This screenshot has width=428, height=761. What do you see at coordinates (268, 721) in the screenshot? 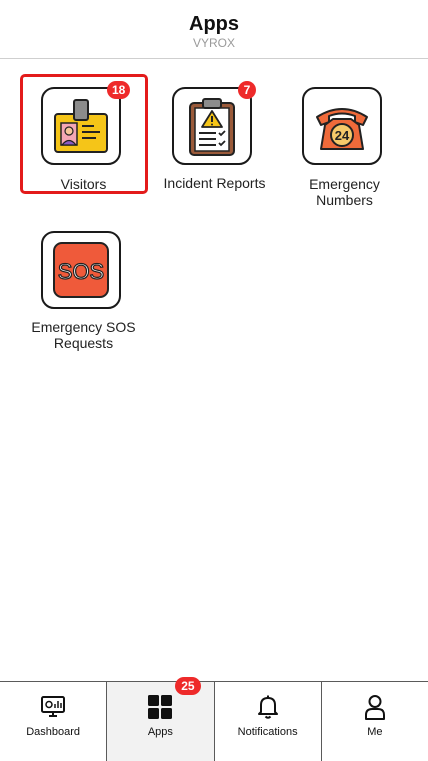
I see `nav-notifications: Notifications` at bounding box center [268, 721].